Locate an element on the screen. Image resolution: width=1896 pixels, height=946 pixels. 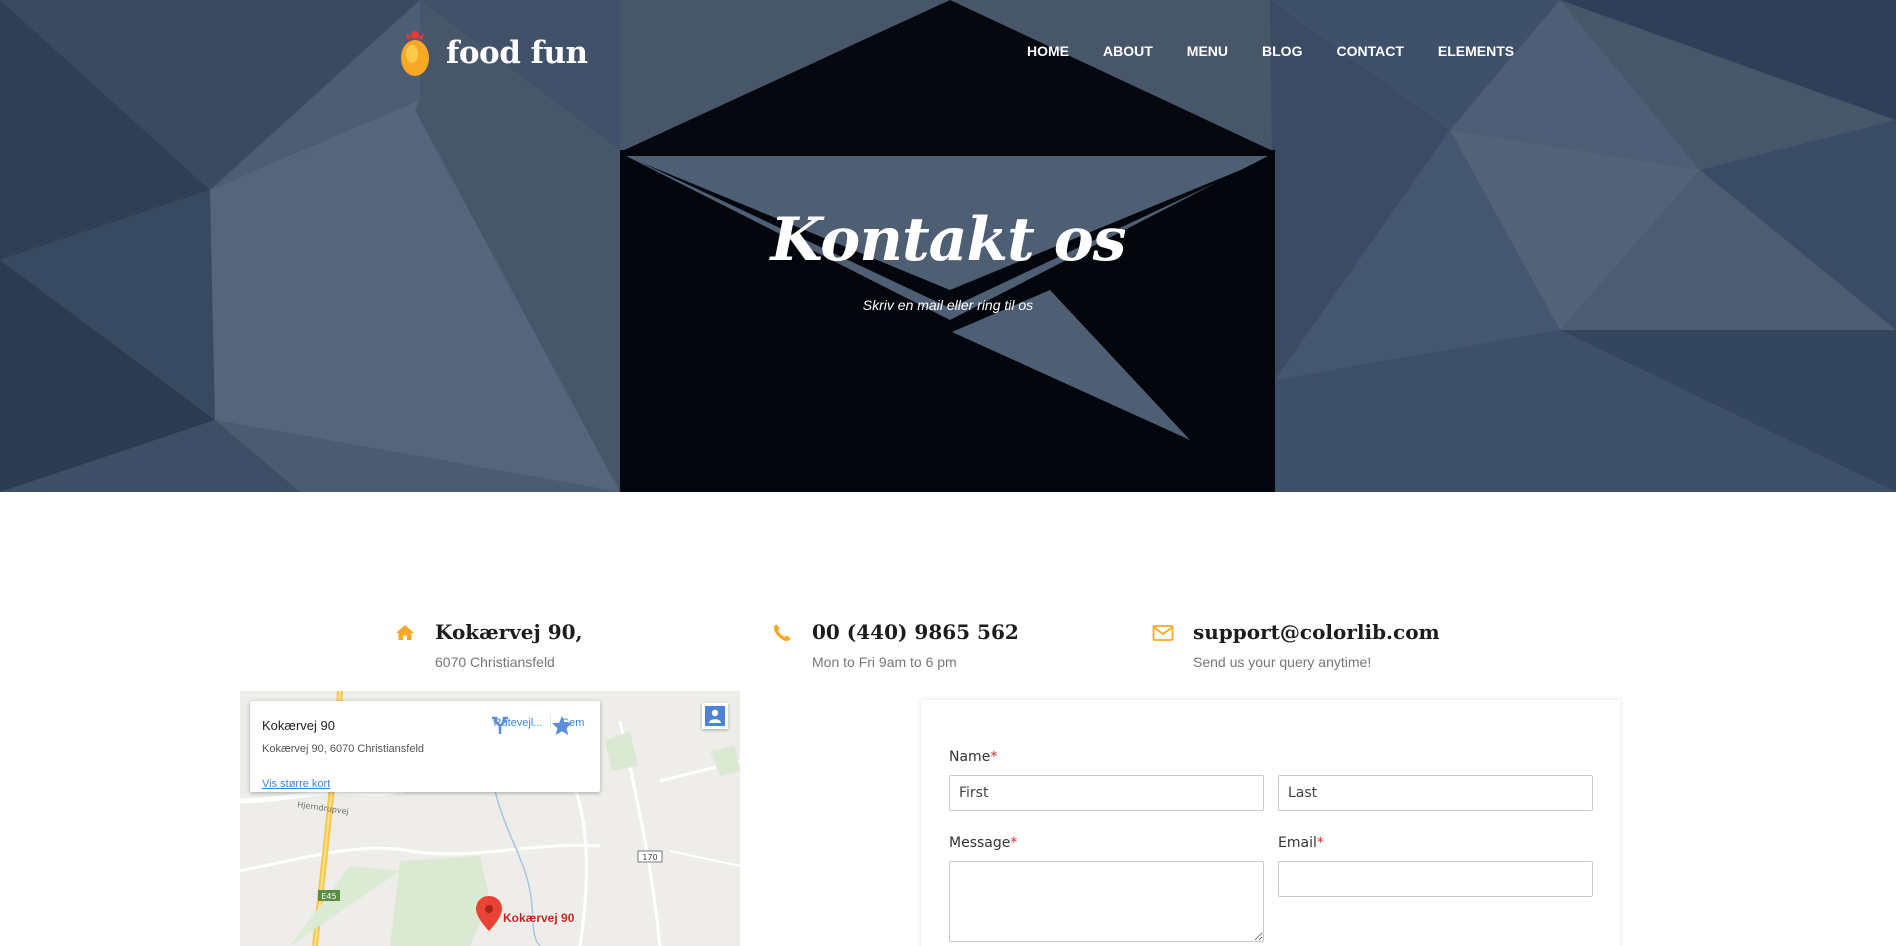
star-icon is located at coordinates (562, 725).